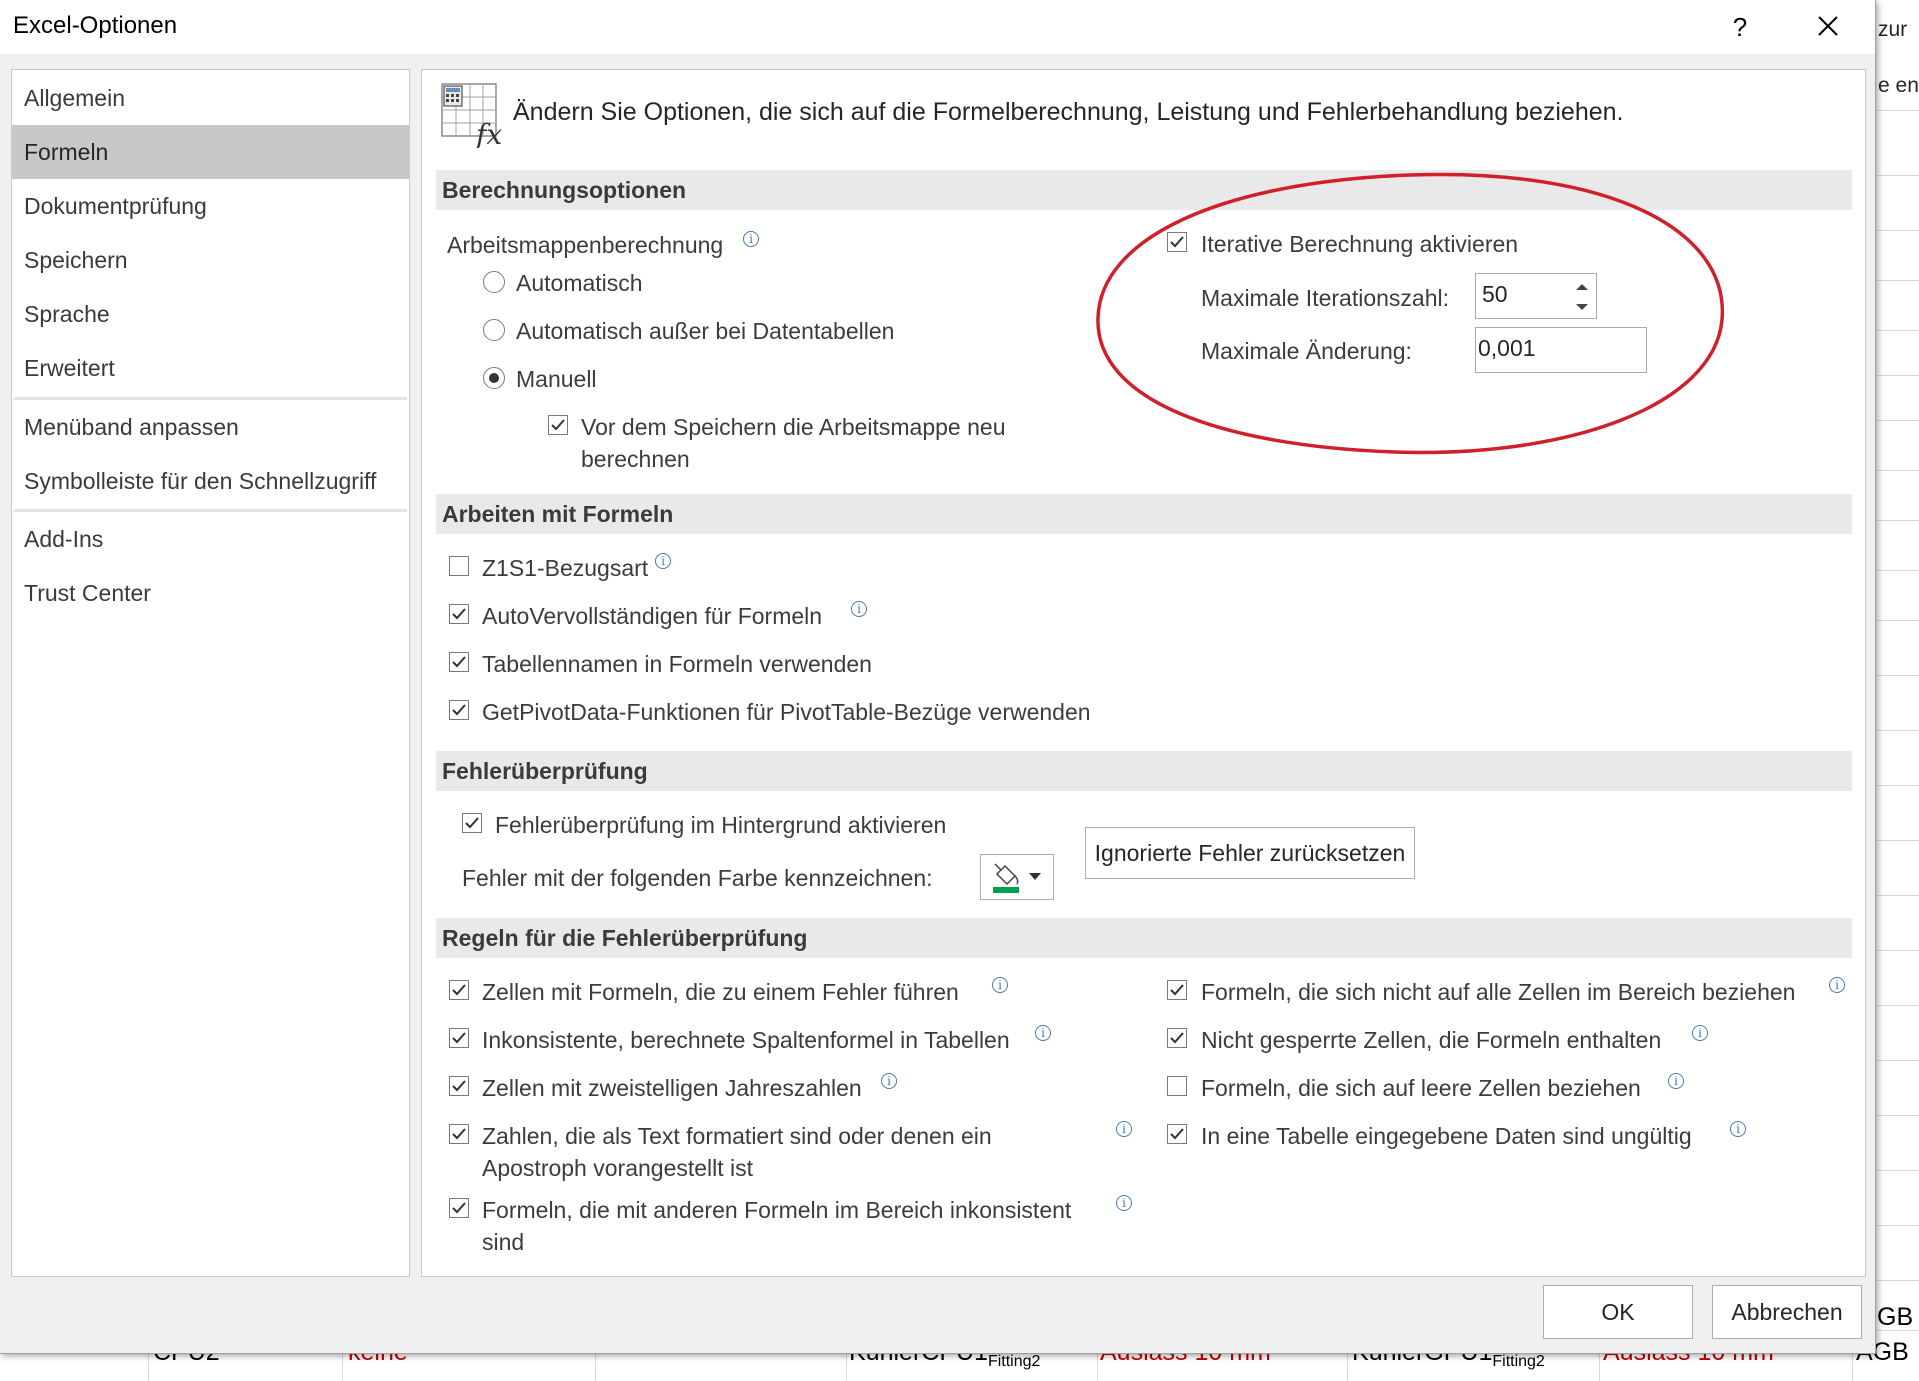  What do you see at coordinates (1893, 29) in the screenshot?
I see `bg-text-zur: zur` at bounding box center [1893, 29].